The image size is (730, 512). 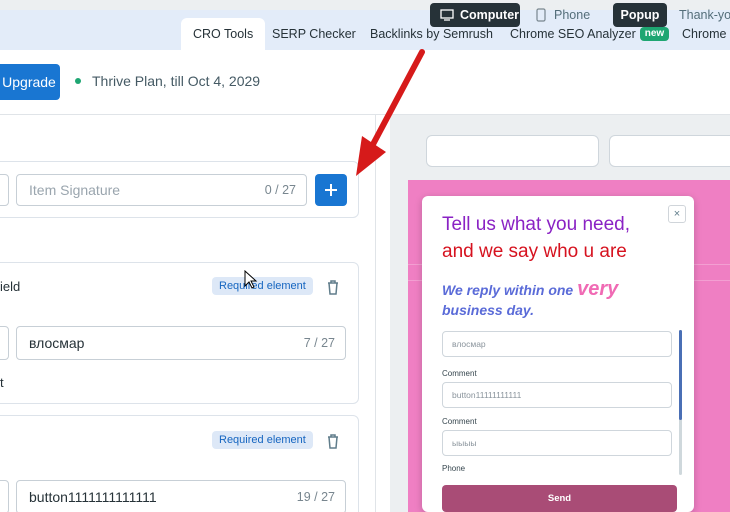 I want to click on char-counter: 19 / 27, so click(x=315, y=497).